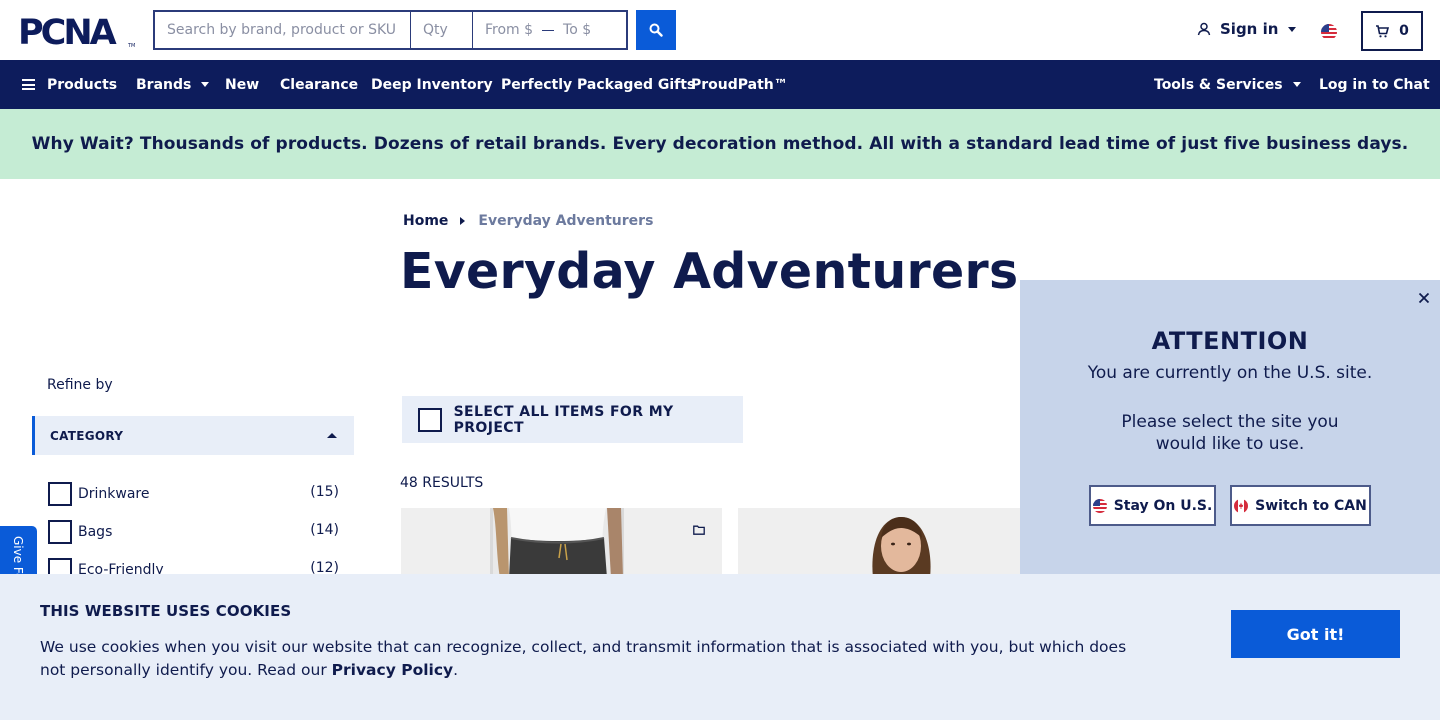 Image resolution: width=1440 pixels, height=720 pixels. I want to click on canada-flag-icon, so click(1241, 505).